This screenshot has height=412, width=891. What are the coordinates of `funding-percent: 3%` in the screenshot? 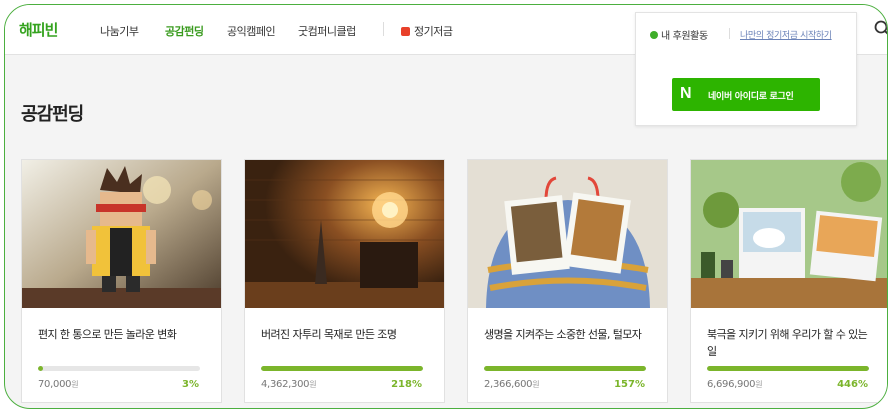 It's located at (190, 384).